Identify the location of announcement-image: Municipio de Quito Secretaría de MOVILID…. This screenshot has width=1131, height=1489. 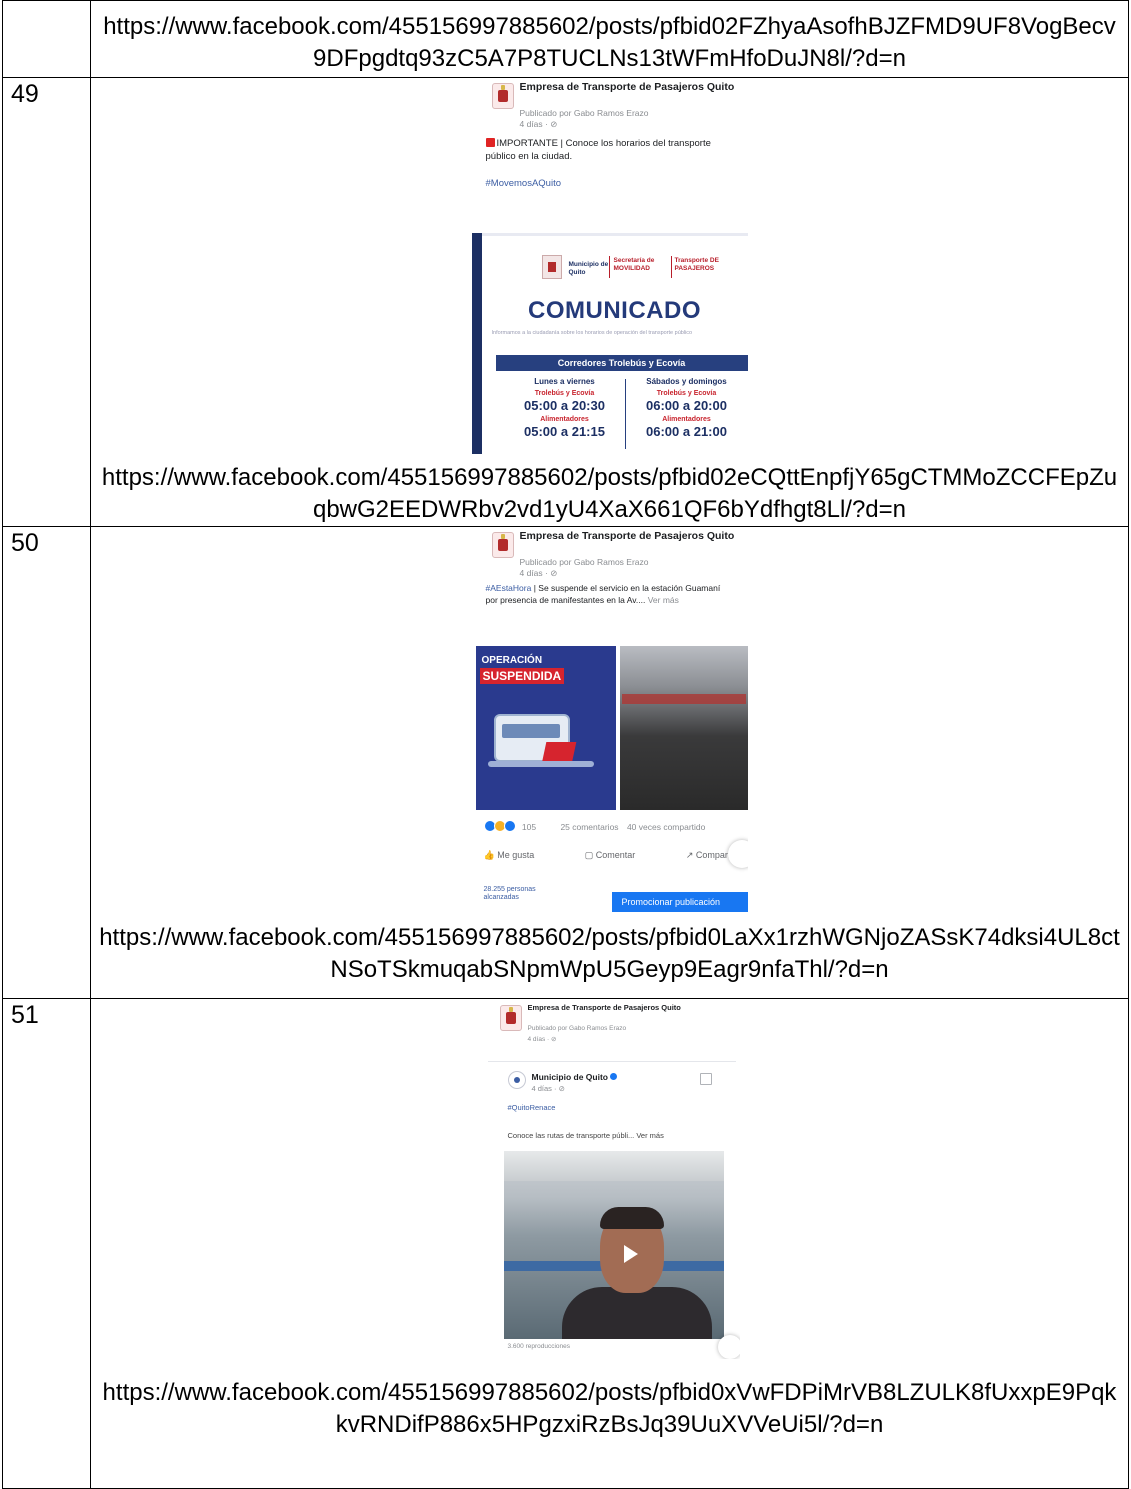
(609, 343).